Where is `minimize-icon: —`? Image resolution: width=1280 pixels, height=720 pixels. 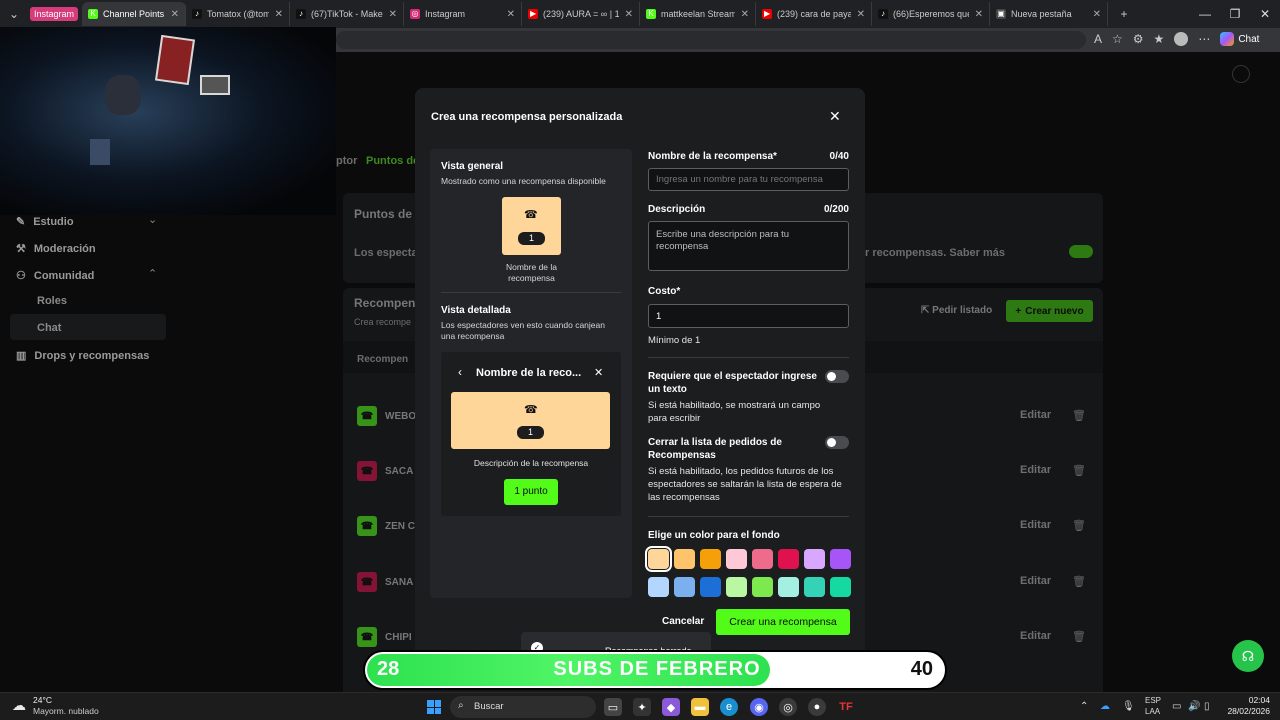 minimize-icon: — is located at coordinates (1205, 14).